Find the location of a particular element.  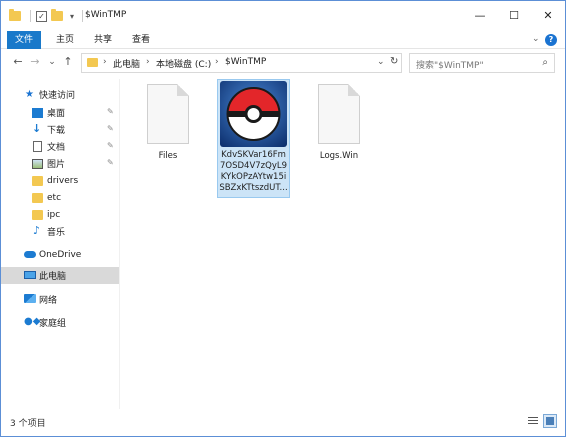

pokeball-icon is located at coordinates (253, 114).